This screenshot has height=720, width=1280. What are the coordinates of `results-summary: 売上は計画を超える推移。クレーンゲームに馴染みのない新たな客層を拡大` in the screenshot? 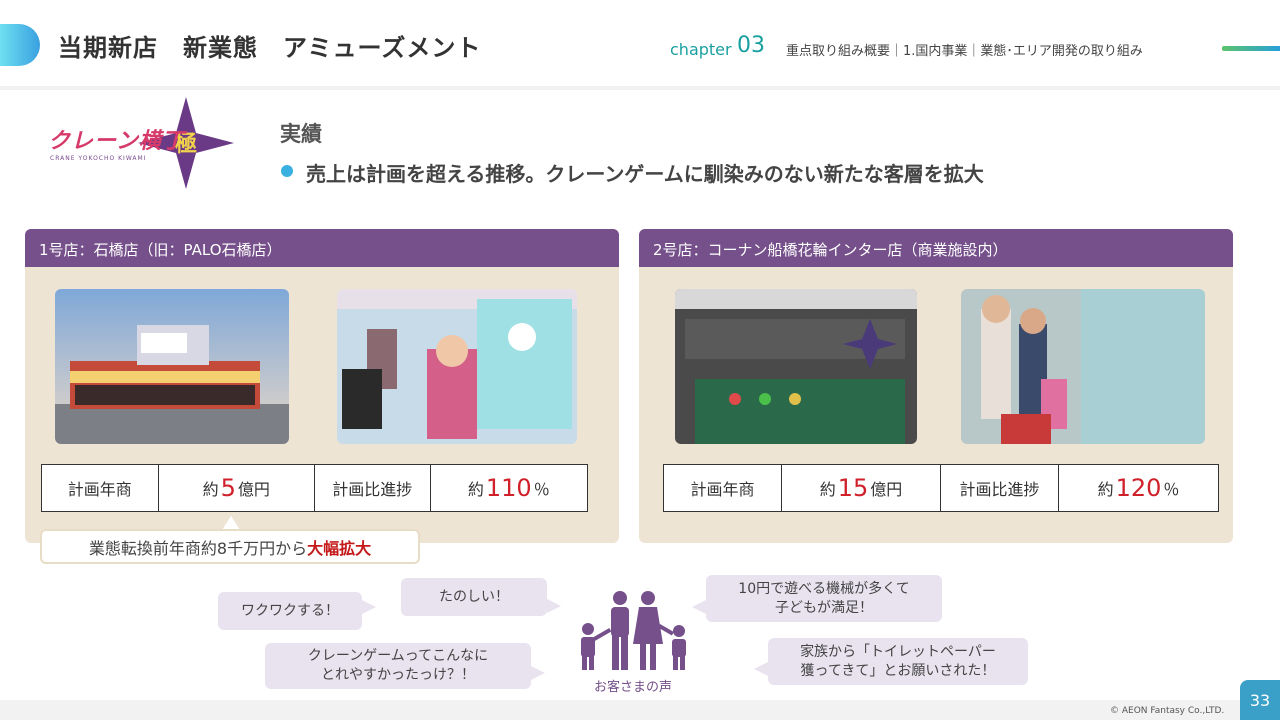 It's located at (645, 174).